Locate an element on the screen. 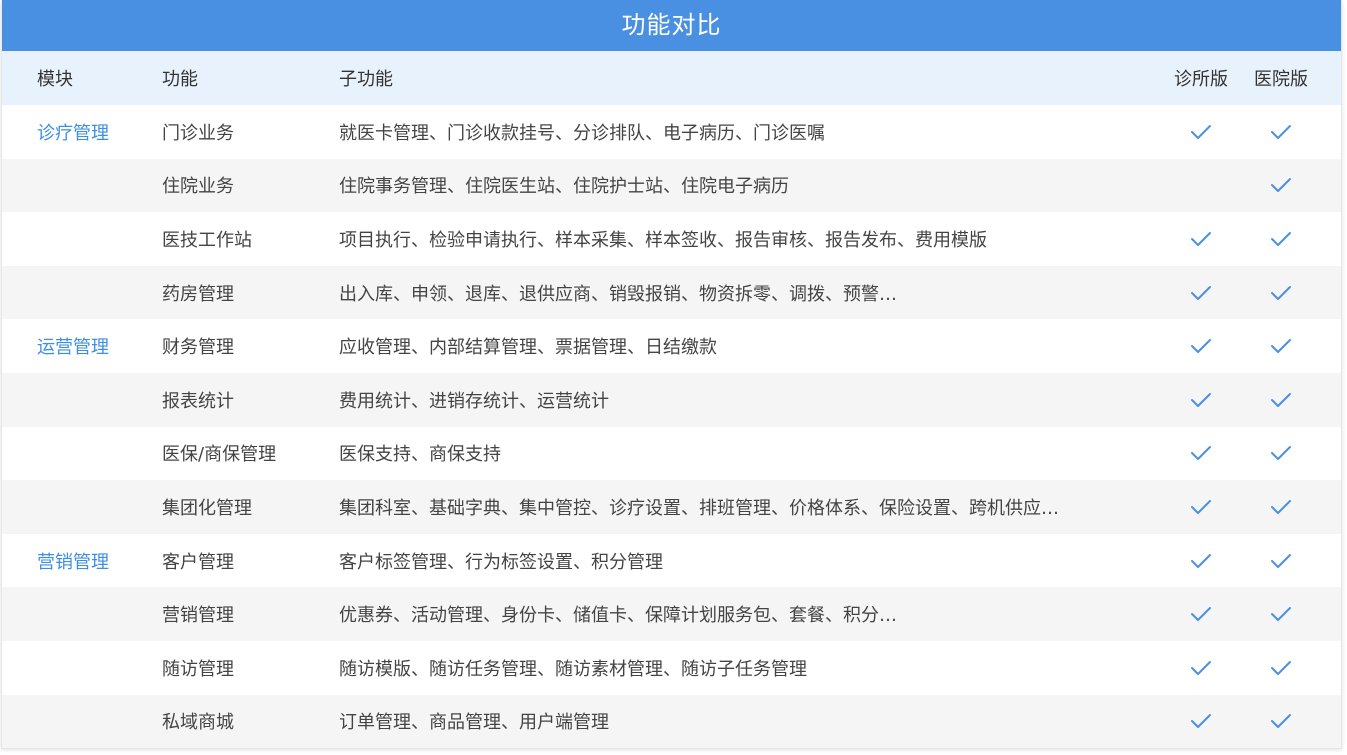 This screenshot has height=755, width=1347. table-row: 随访管理 随访模版、随访任务管理、随访素材管理、随访子任务管理 is located at coordinates (671, 667).